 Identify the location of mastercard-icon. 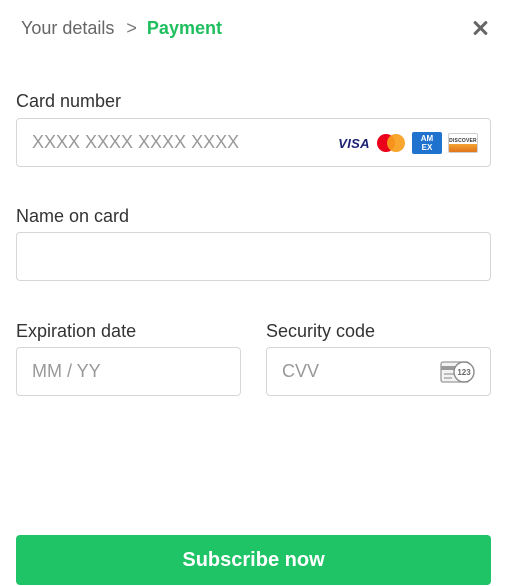
(391, 143).